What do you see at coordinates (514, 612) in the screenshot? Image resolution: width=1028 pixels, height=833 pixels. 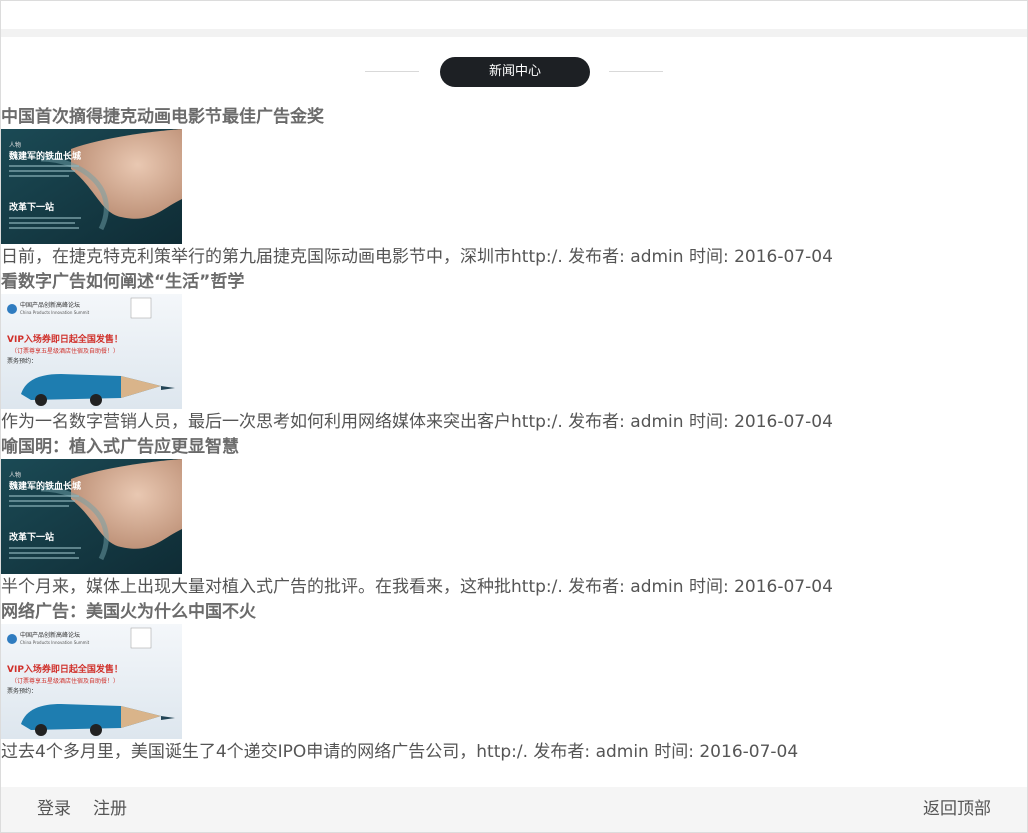 I see `news-title-link: 网络广告：美国火为什么中国不火` at bounding box center [514, 612].